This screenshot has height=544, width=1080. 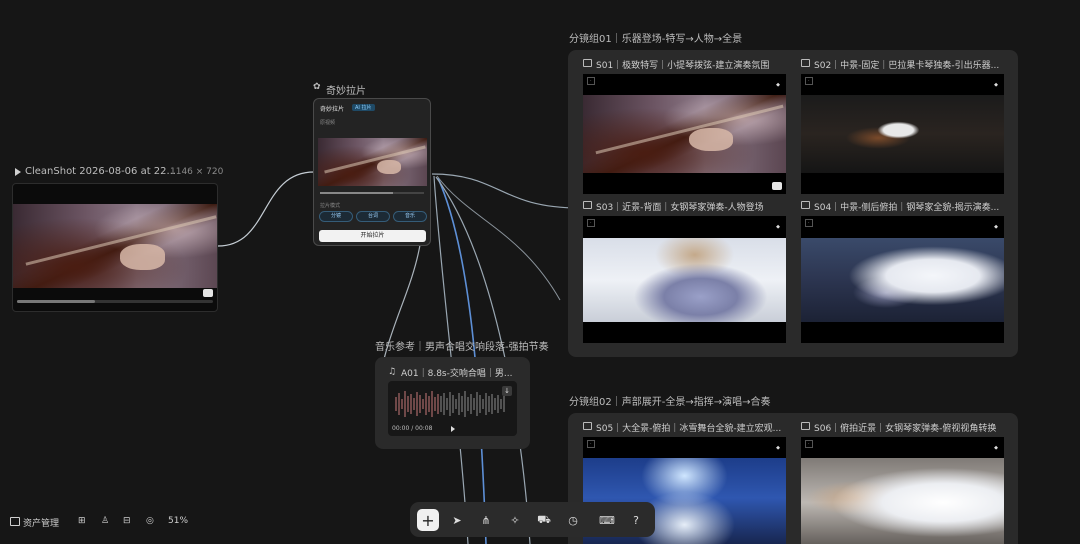 I want to click on audio-node-title: 音乐参考｜男声合唱交响段落-强拍节奏, so click(x=462, y=345).